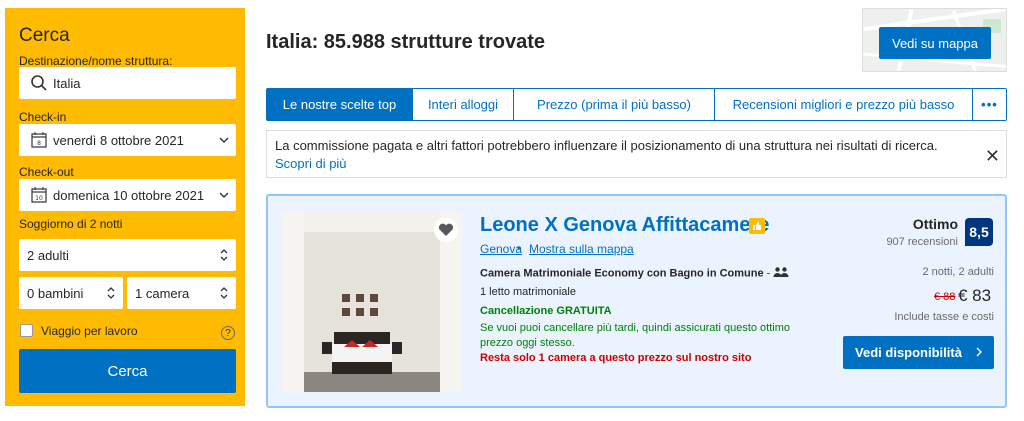 This screenshot has height=421, width=1024. What do you see at coordinates (979, 352) in the screenshot?
I see `chevron-right-icon` at bounding box center [979, 352].